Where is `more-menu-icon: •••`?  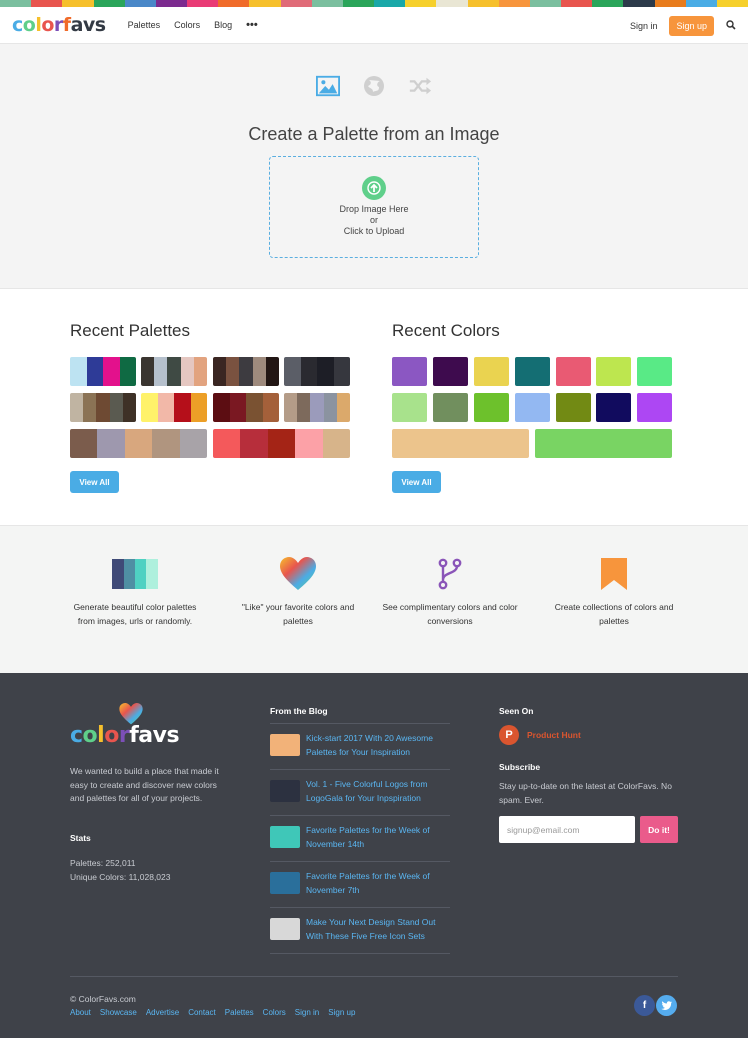
more-menu-icon: ••• is located at coordinates (252, 25).